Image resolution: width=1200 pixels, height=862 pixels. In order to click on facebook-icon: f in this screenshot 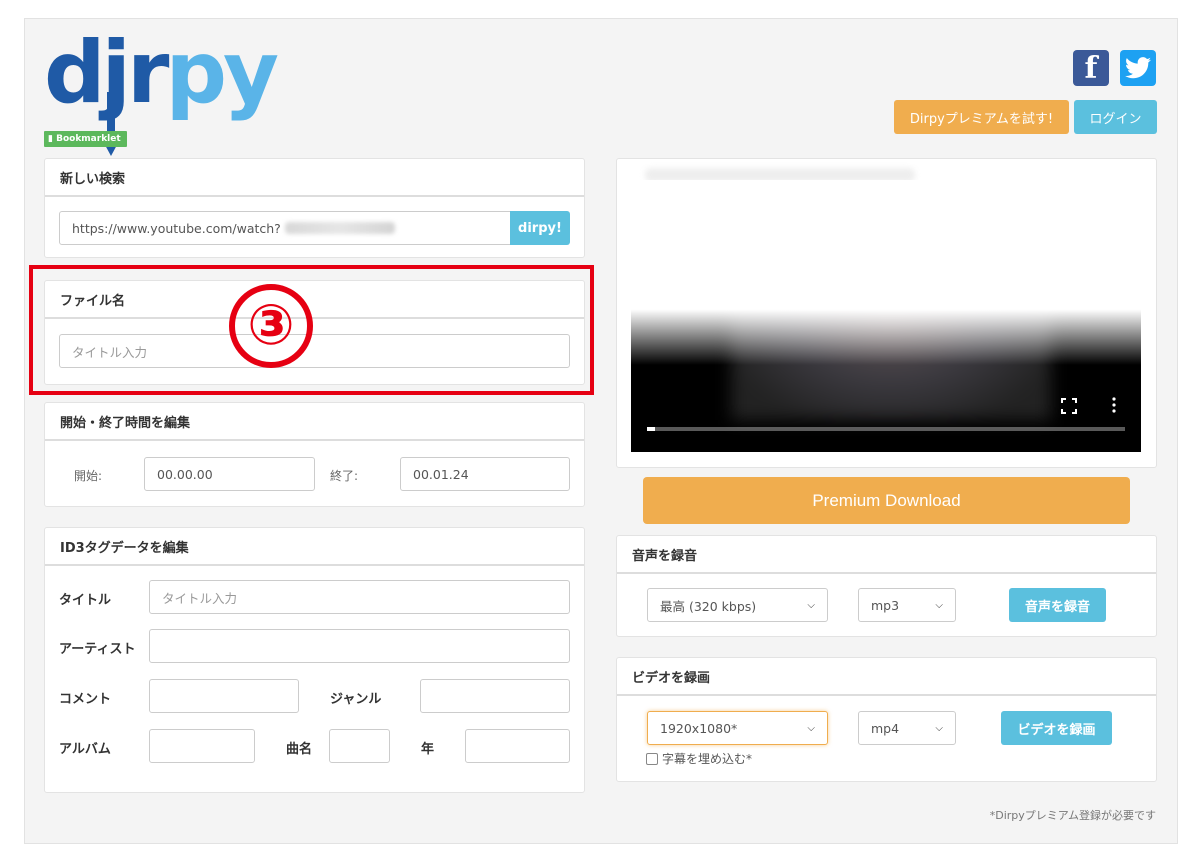, I will do `click(1091, 68)`.